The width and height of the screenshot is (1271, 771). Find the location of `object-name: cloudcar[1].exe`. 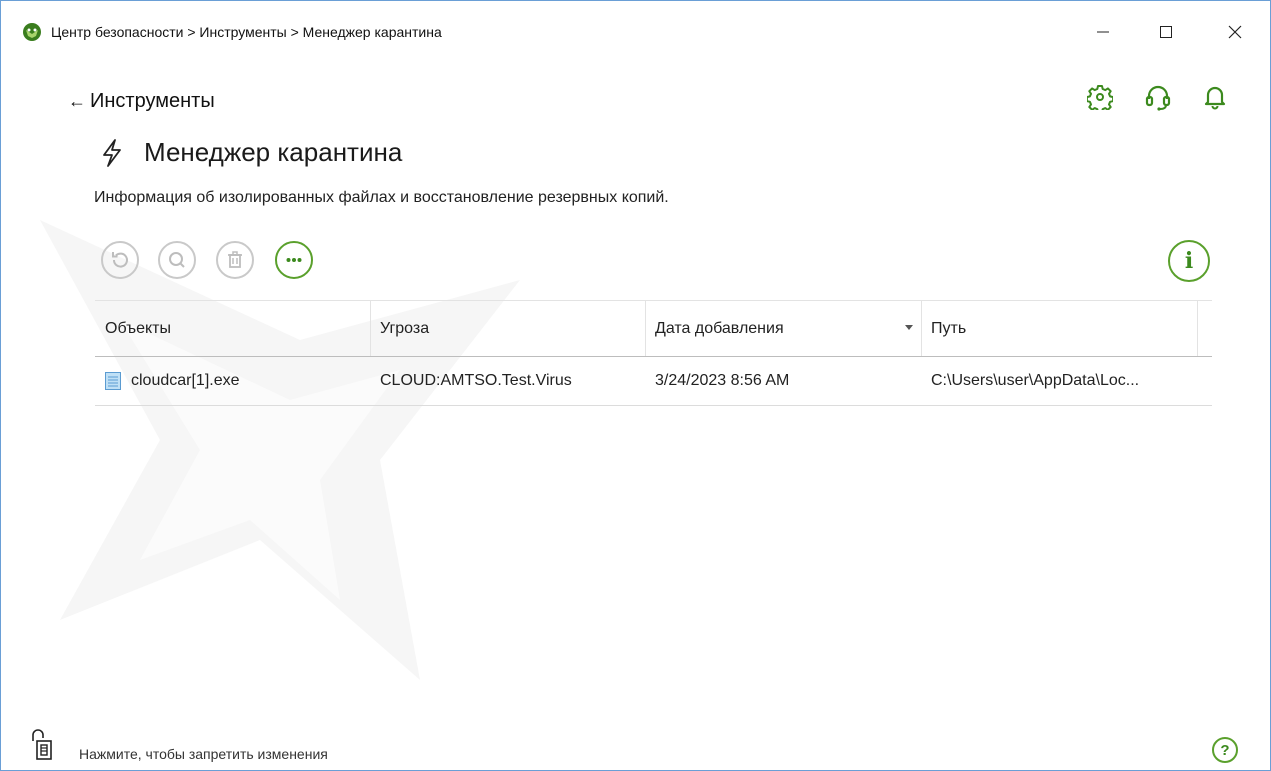

object-name: cloudcar[1].exe is located at coordinates (185, 380).